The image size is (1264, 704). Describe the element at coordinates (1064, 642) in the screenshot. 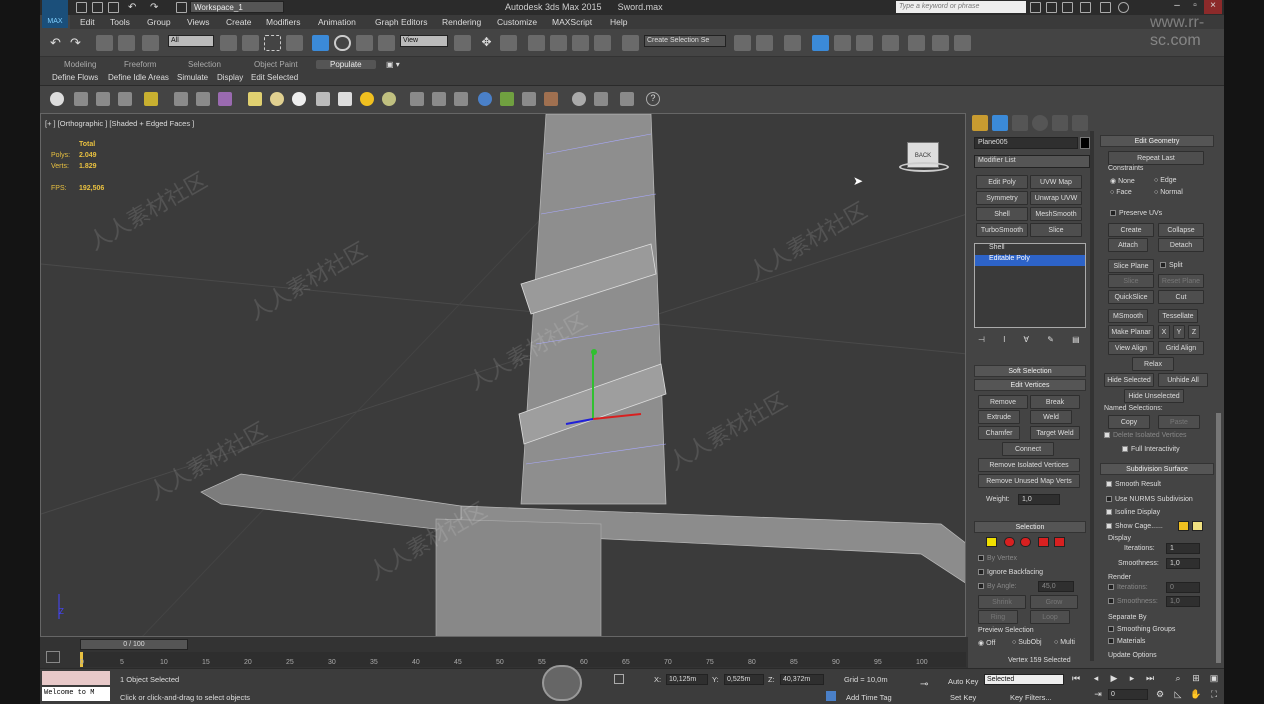

I see `preview-multi-radio: ○ Multi` at that location.